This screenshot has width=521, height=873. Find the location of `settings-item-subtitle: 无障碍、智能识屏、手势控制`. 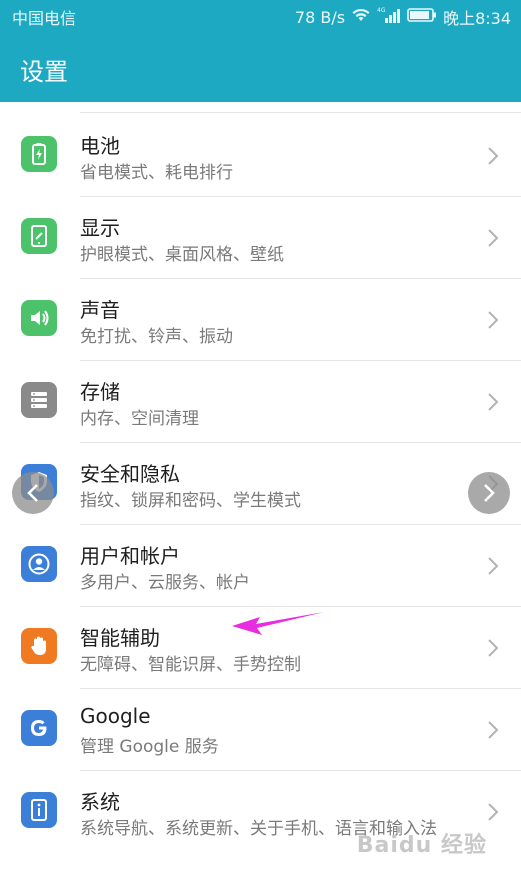

settings-item-subtitle: 无障碍、智能识屏、手势控制 is located at coordinates (190, 665).